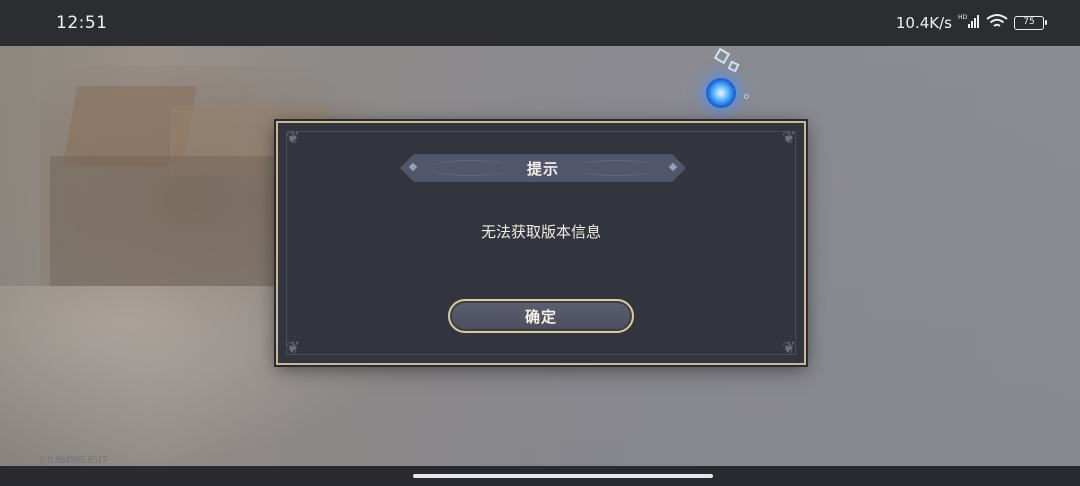 The image size is (1080, 486). I want to click on svg-text: HD, so click(963, 17).